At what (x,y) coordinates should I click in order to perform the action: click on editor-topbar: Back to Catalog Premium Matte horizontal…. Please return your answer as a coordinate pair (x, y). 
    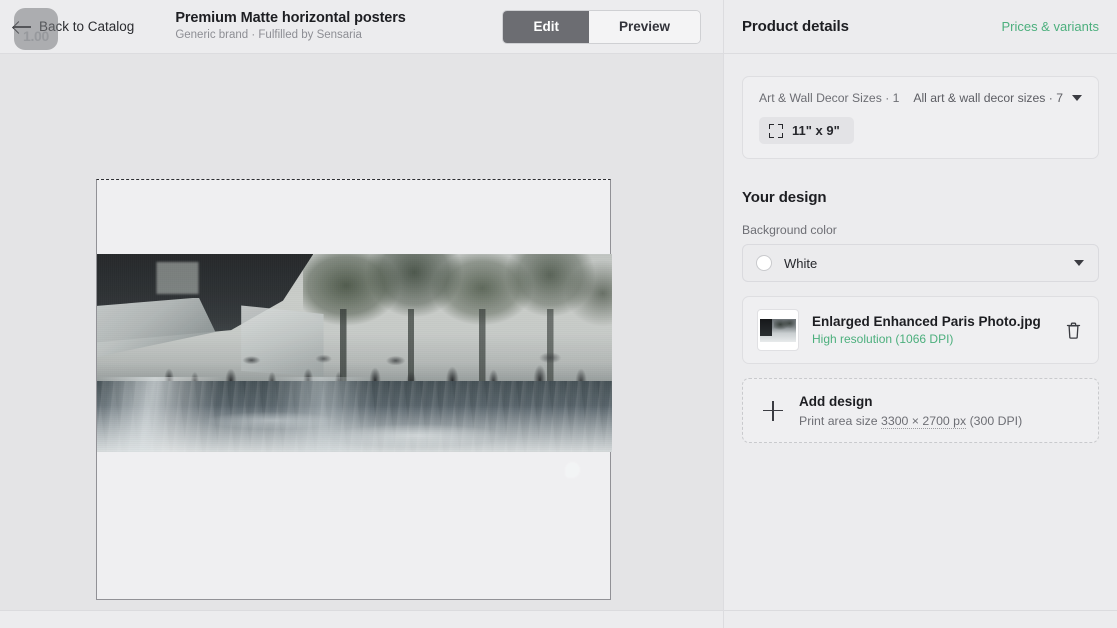
    Looking at the image, I should click on (361, 27).